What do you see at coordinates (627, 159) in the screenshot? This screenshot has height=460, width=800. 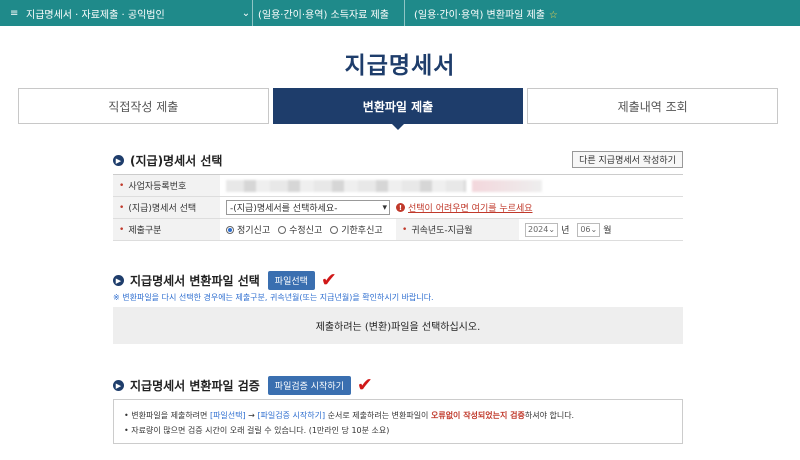 I see `other-statement-button: 다른 지급명세서 작성하기` at bounding box center [627, 159].